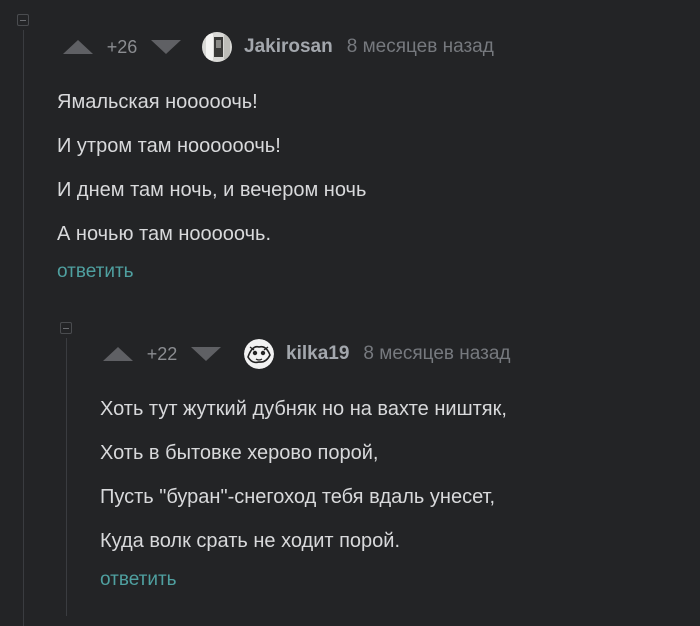 The image size is (700, 626). Describe the element at coordinates (169, 146) in the screenshot. I see `comment-text-line: И утром там ноооооочь!` at that location.